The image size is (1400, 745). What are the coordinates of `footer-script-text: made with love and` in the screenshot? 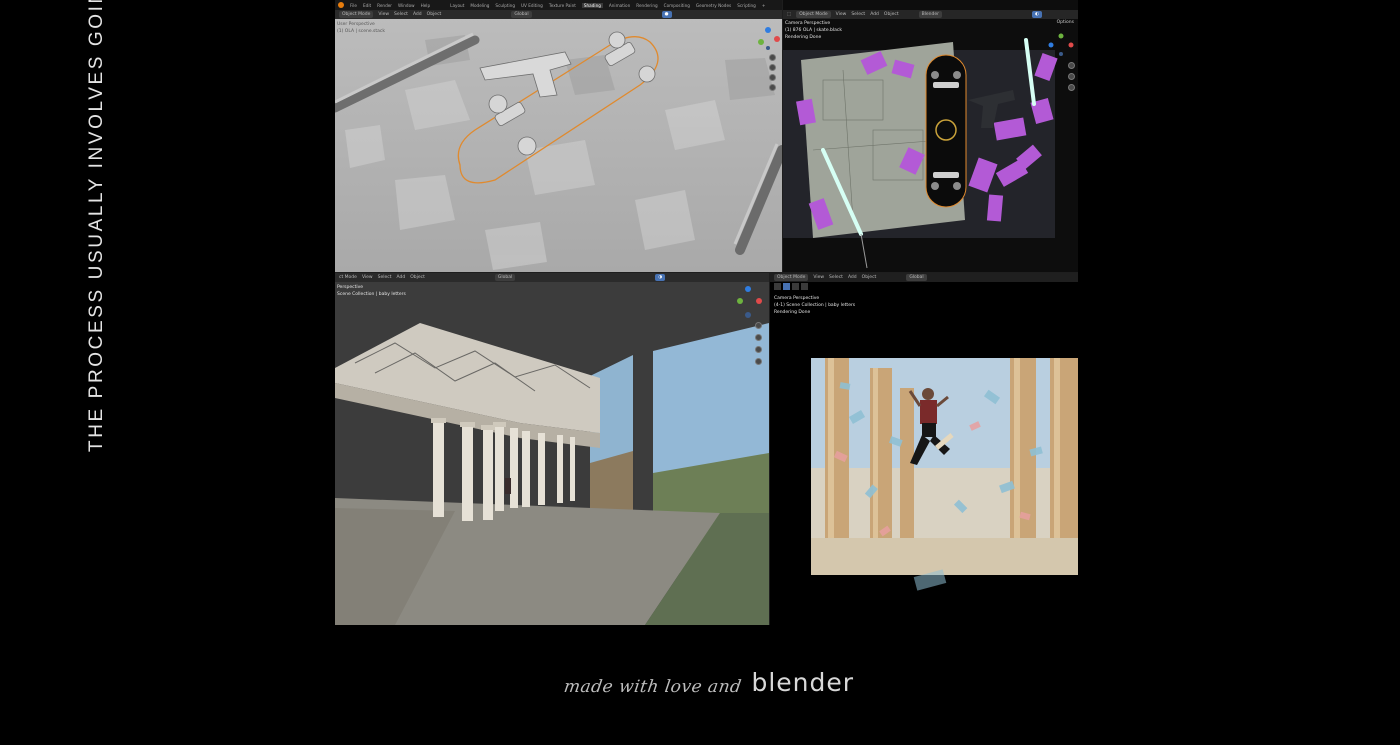 It's located at (652, 687).